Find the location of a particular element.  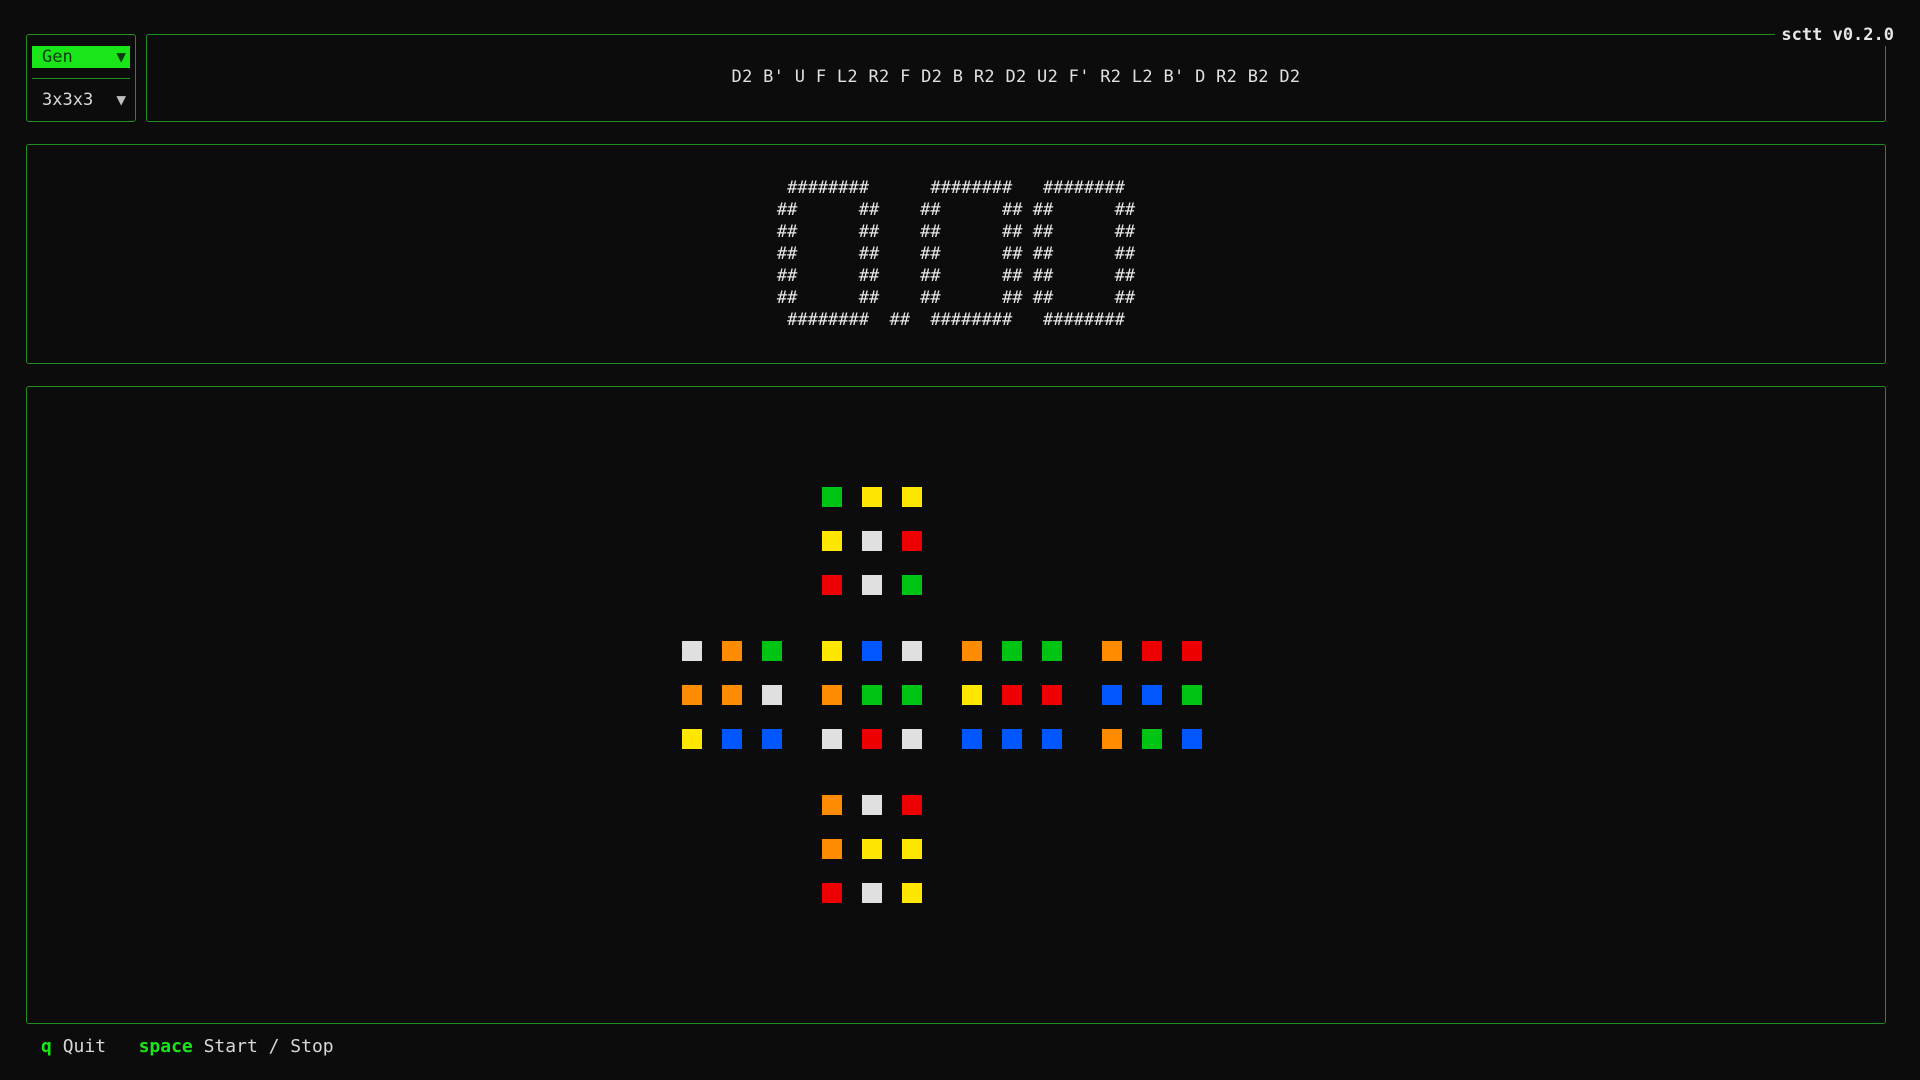

puzzle-select: 3x3x3 ▼ is located at coordinates (81, 100).